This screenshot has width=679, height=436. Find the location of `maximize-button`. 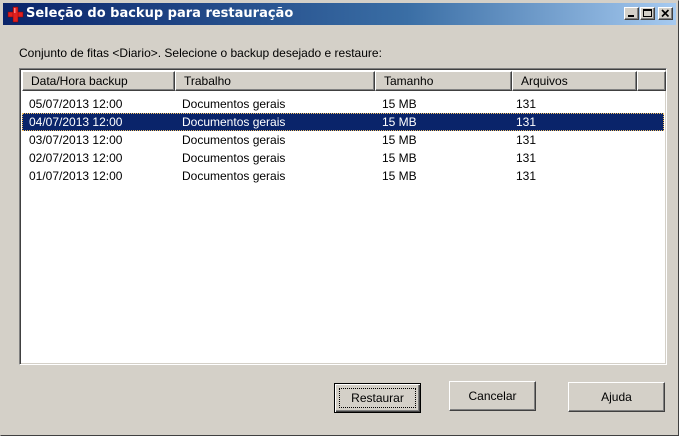

maximize-button is located at coordinates (647, 13).